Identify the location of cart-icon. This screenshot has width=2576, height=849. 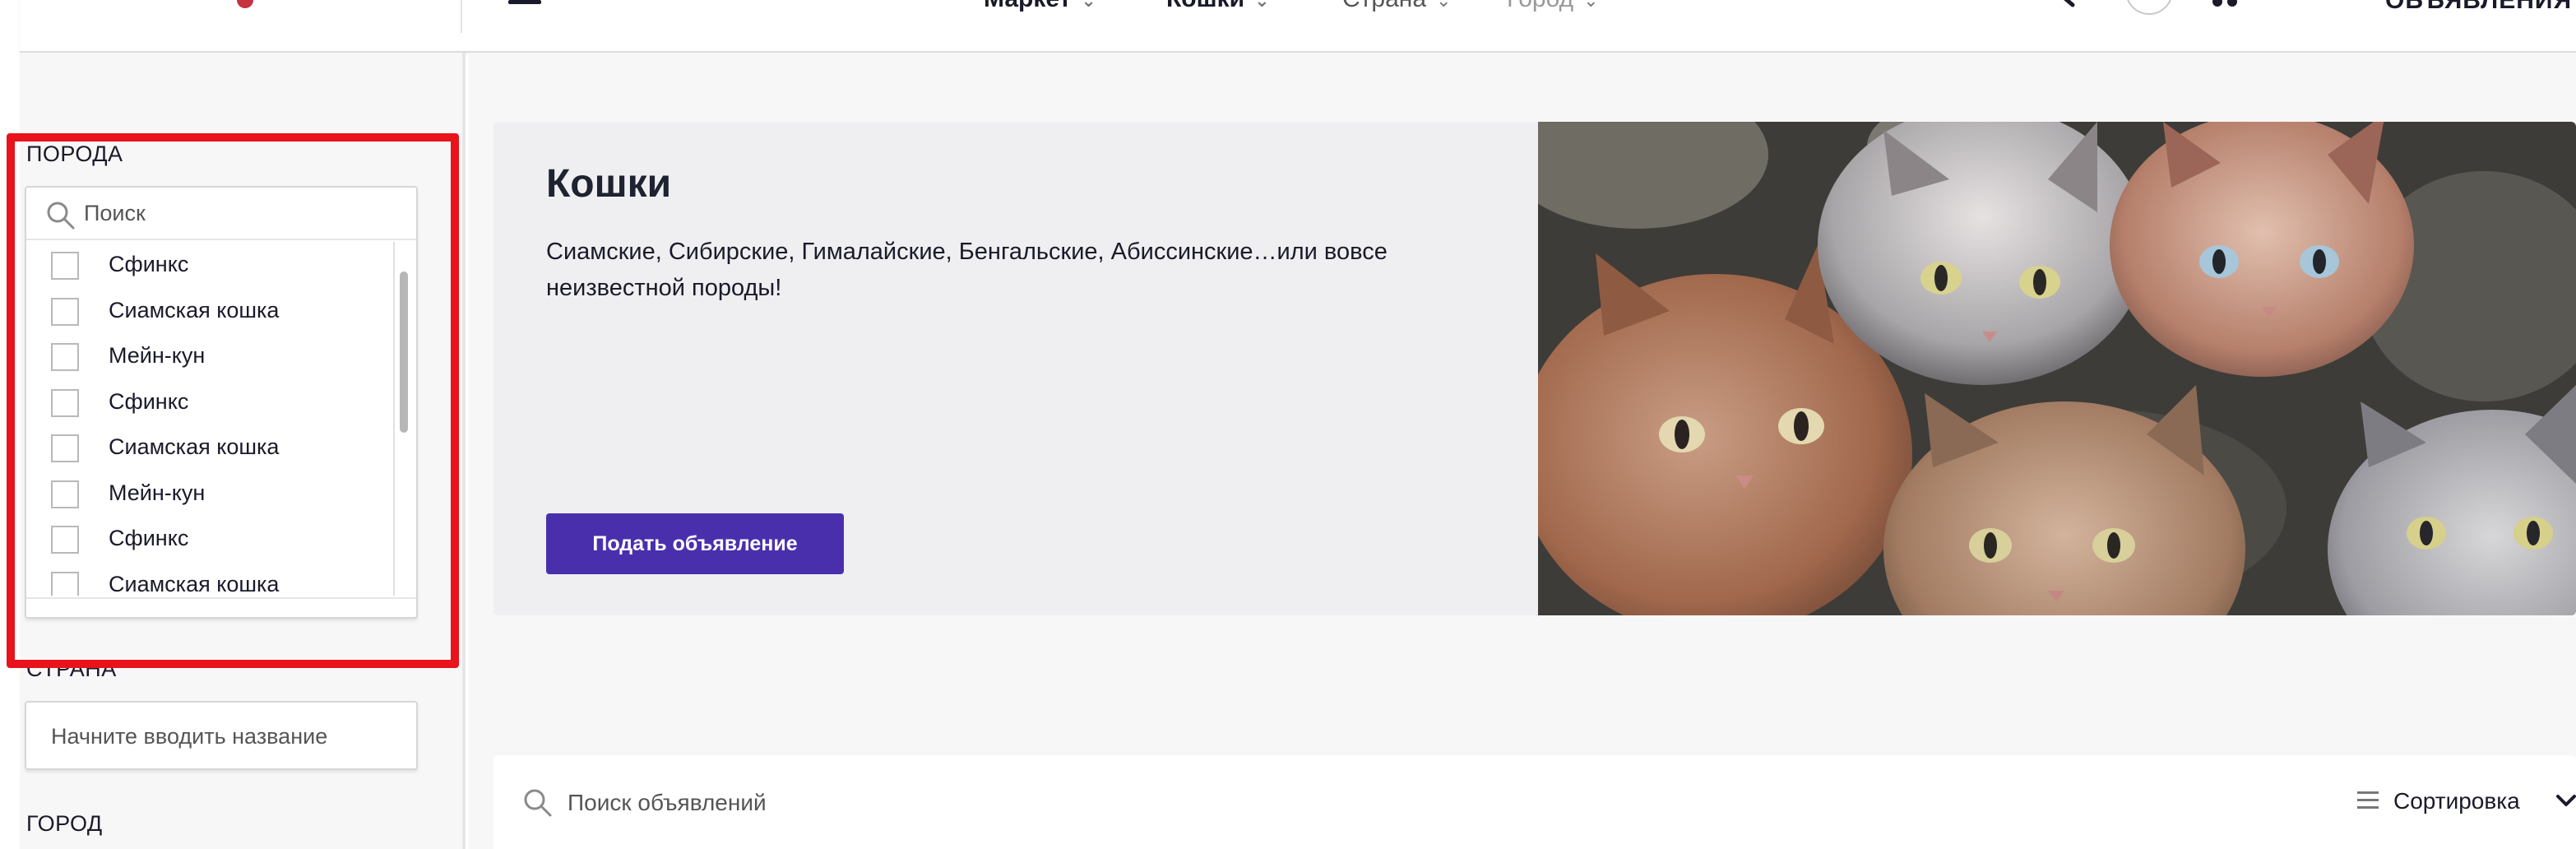
(2226, 6).